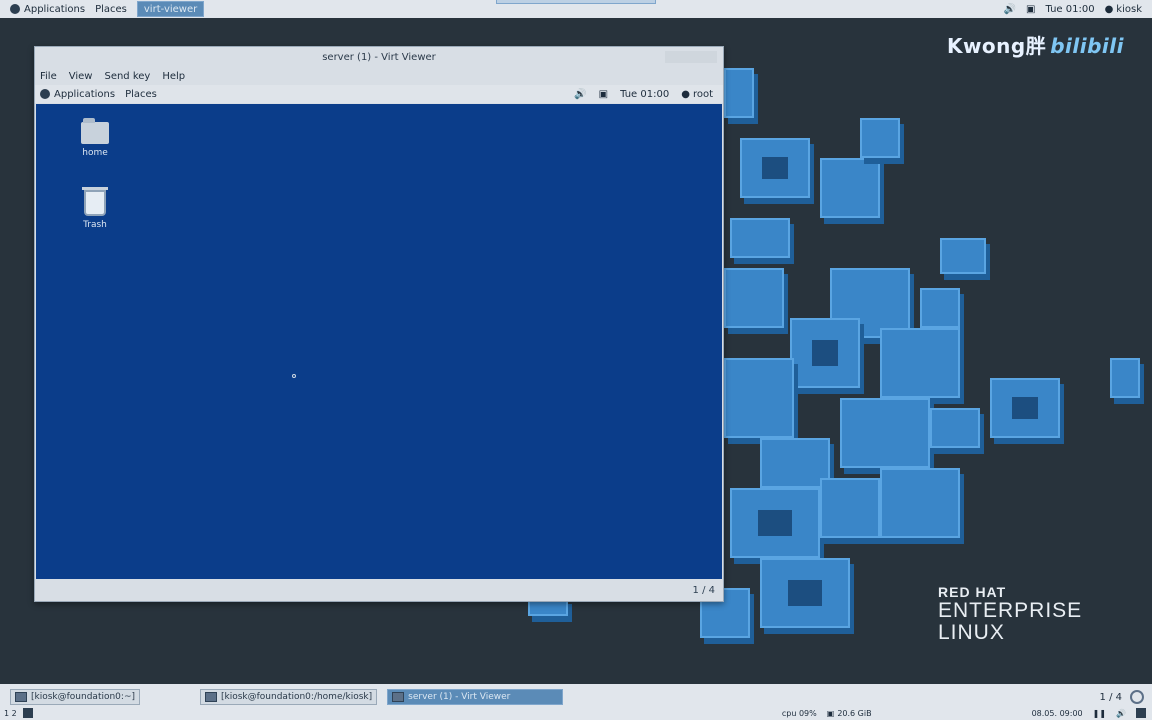 The width and height of the screenshot is (1152, 720). Describe the element at coordinates (971, 632) in the screenshot. I see `rhel-logo-line: LINUX` at that location.